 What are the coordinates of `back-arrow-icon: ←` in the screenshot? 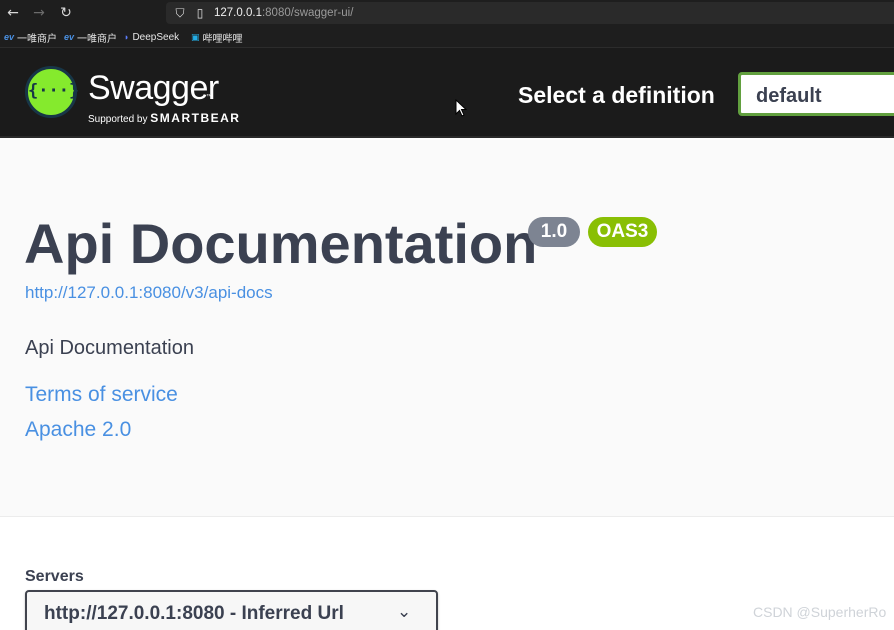 It's located at (13, 13).